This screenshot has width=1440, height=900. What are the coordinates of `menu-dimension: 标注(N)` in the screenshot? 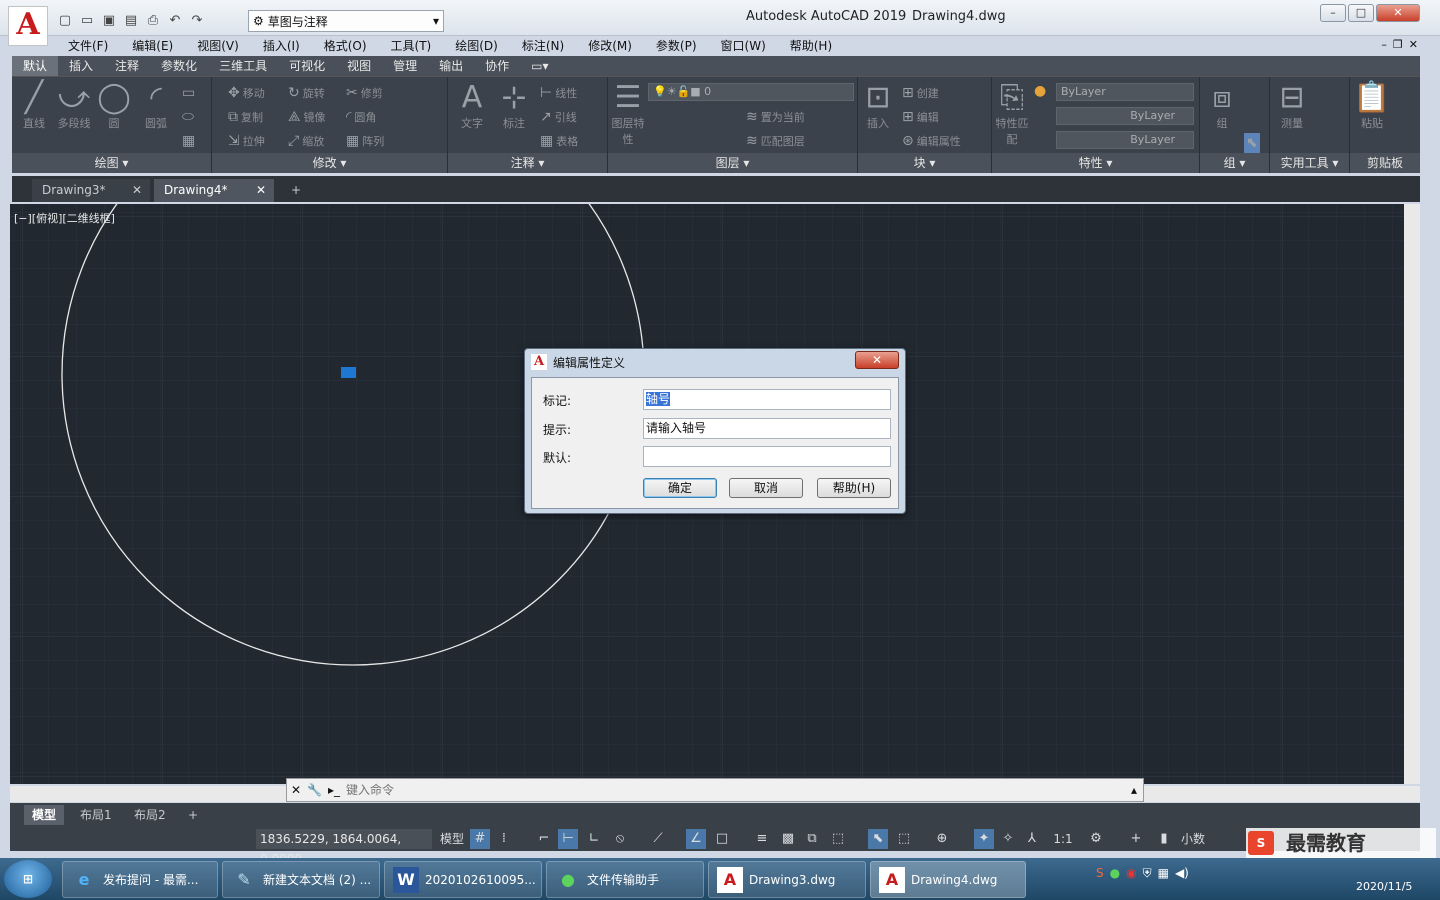 It's located at (543, 46).